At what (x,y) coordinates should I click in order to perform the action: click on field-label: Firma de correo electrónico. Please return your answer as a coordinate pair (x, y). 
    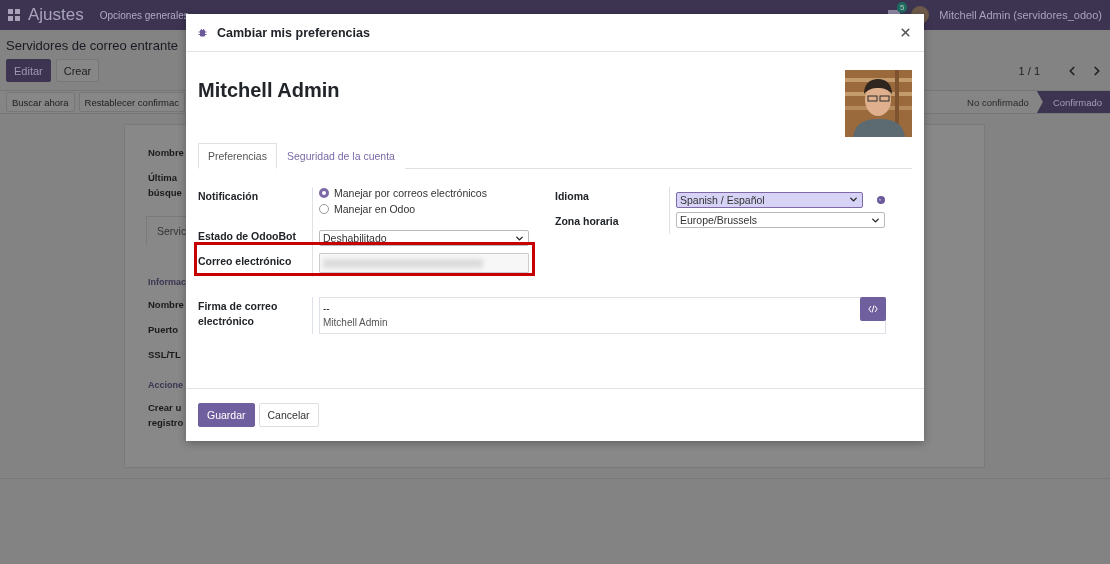
    Looking at the image, I should click on (238, 314).